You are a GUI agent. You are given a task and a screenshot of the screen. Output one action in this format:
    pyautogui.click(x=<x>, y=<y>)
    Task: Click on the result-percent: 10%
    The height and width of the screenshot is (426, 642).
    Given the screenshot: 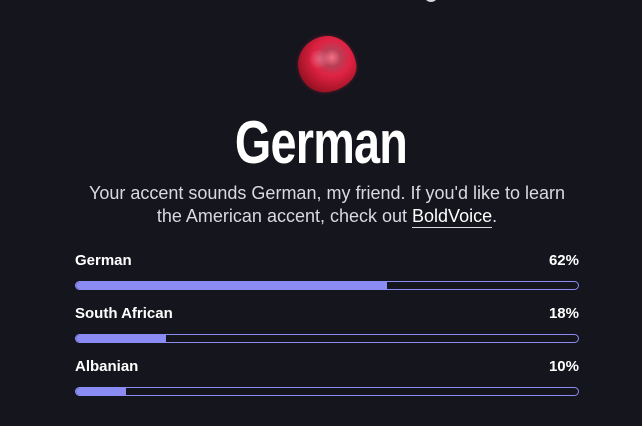 What is the action you would take?
    pyautogui.click(x=563, y=366)
    